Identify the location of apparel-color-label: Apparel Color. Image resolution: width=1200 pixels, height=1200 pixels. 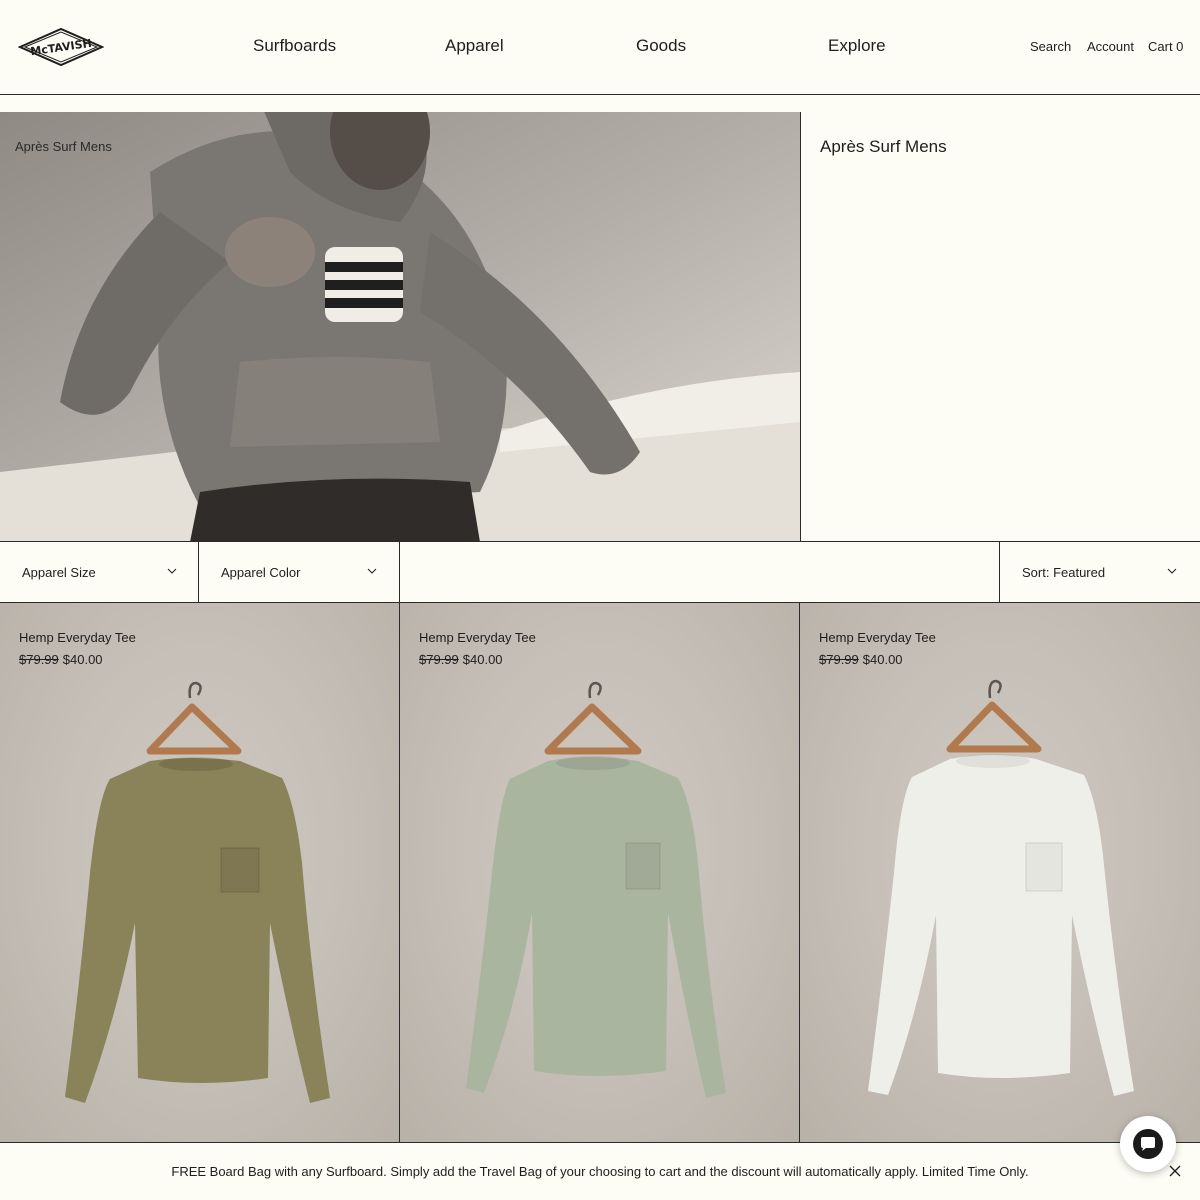
(261, 572).